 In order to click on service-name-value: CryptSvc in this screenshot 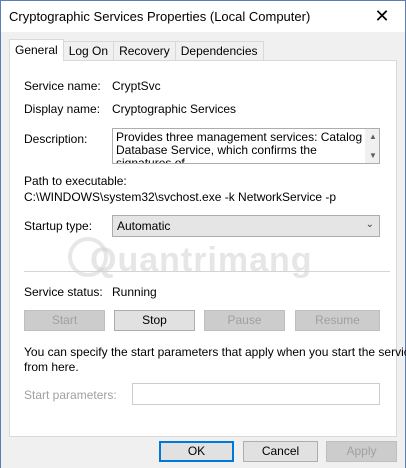, I will do `click(136, 86)`.